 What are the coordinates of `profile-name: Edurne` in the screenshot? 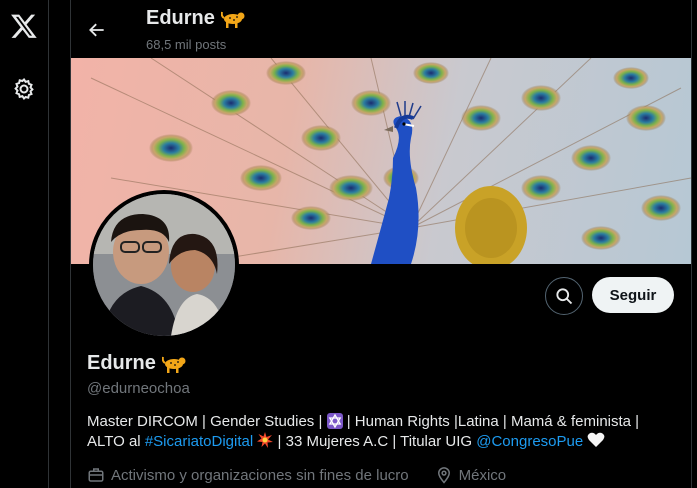 It's located at (136, 363).